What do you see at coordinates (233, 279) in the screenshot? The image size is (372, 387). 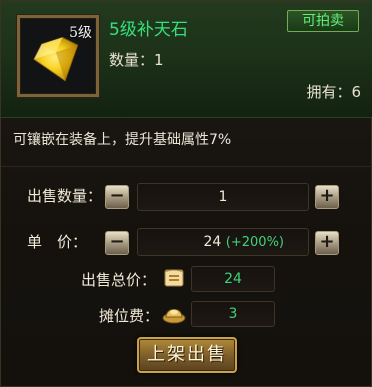 I see `total-price-value: 24` at bounding box center [233, 279].